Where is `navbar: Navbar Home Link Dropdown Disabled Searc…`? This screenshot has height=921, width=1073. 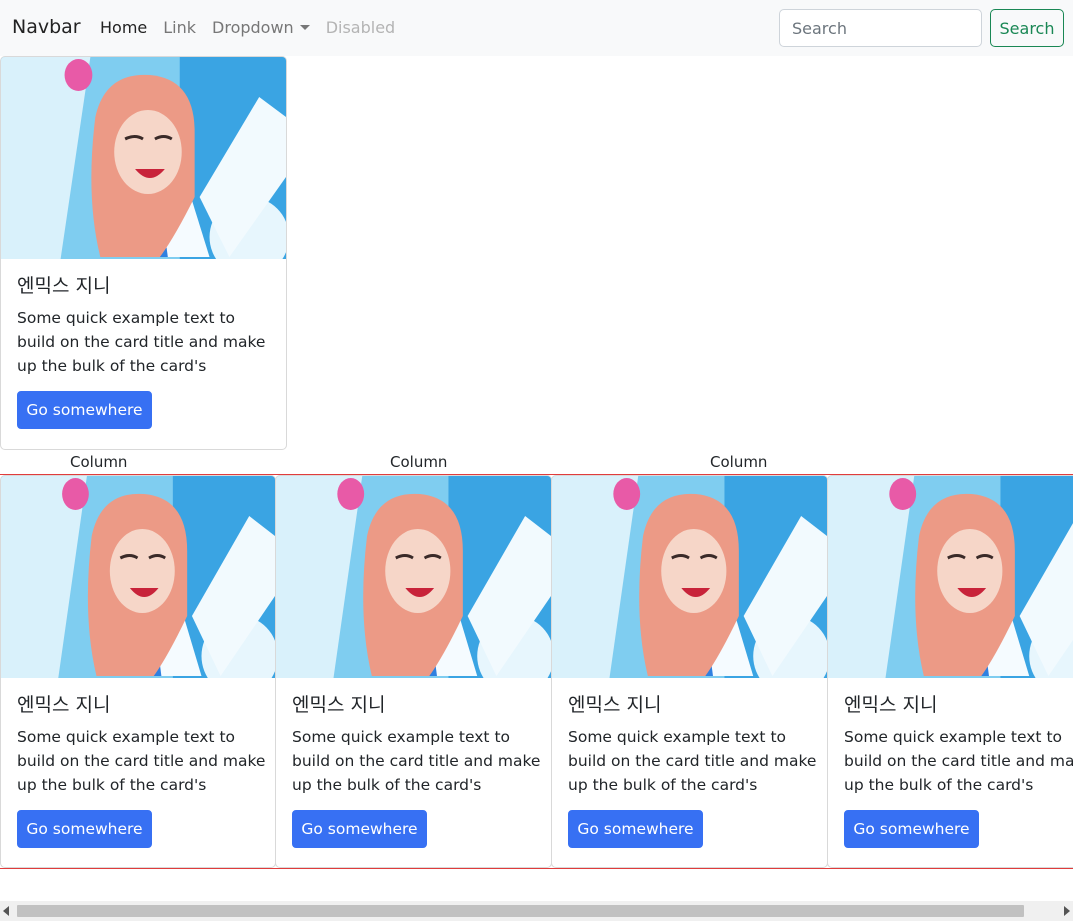 navbar: Navbar Home Link Dropdown Disabled Searc… is located at coordinates (536, 28).